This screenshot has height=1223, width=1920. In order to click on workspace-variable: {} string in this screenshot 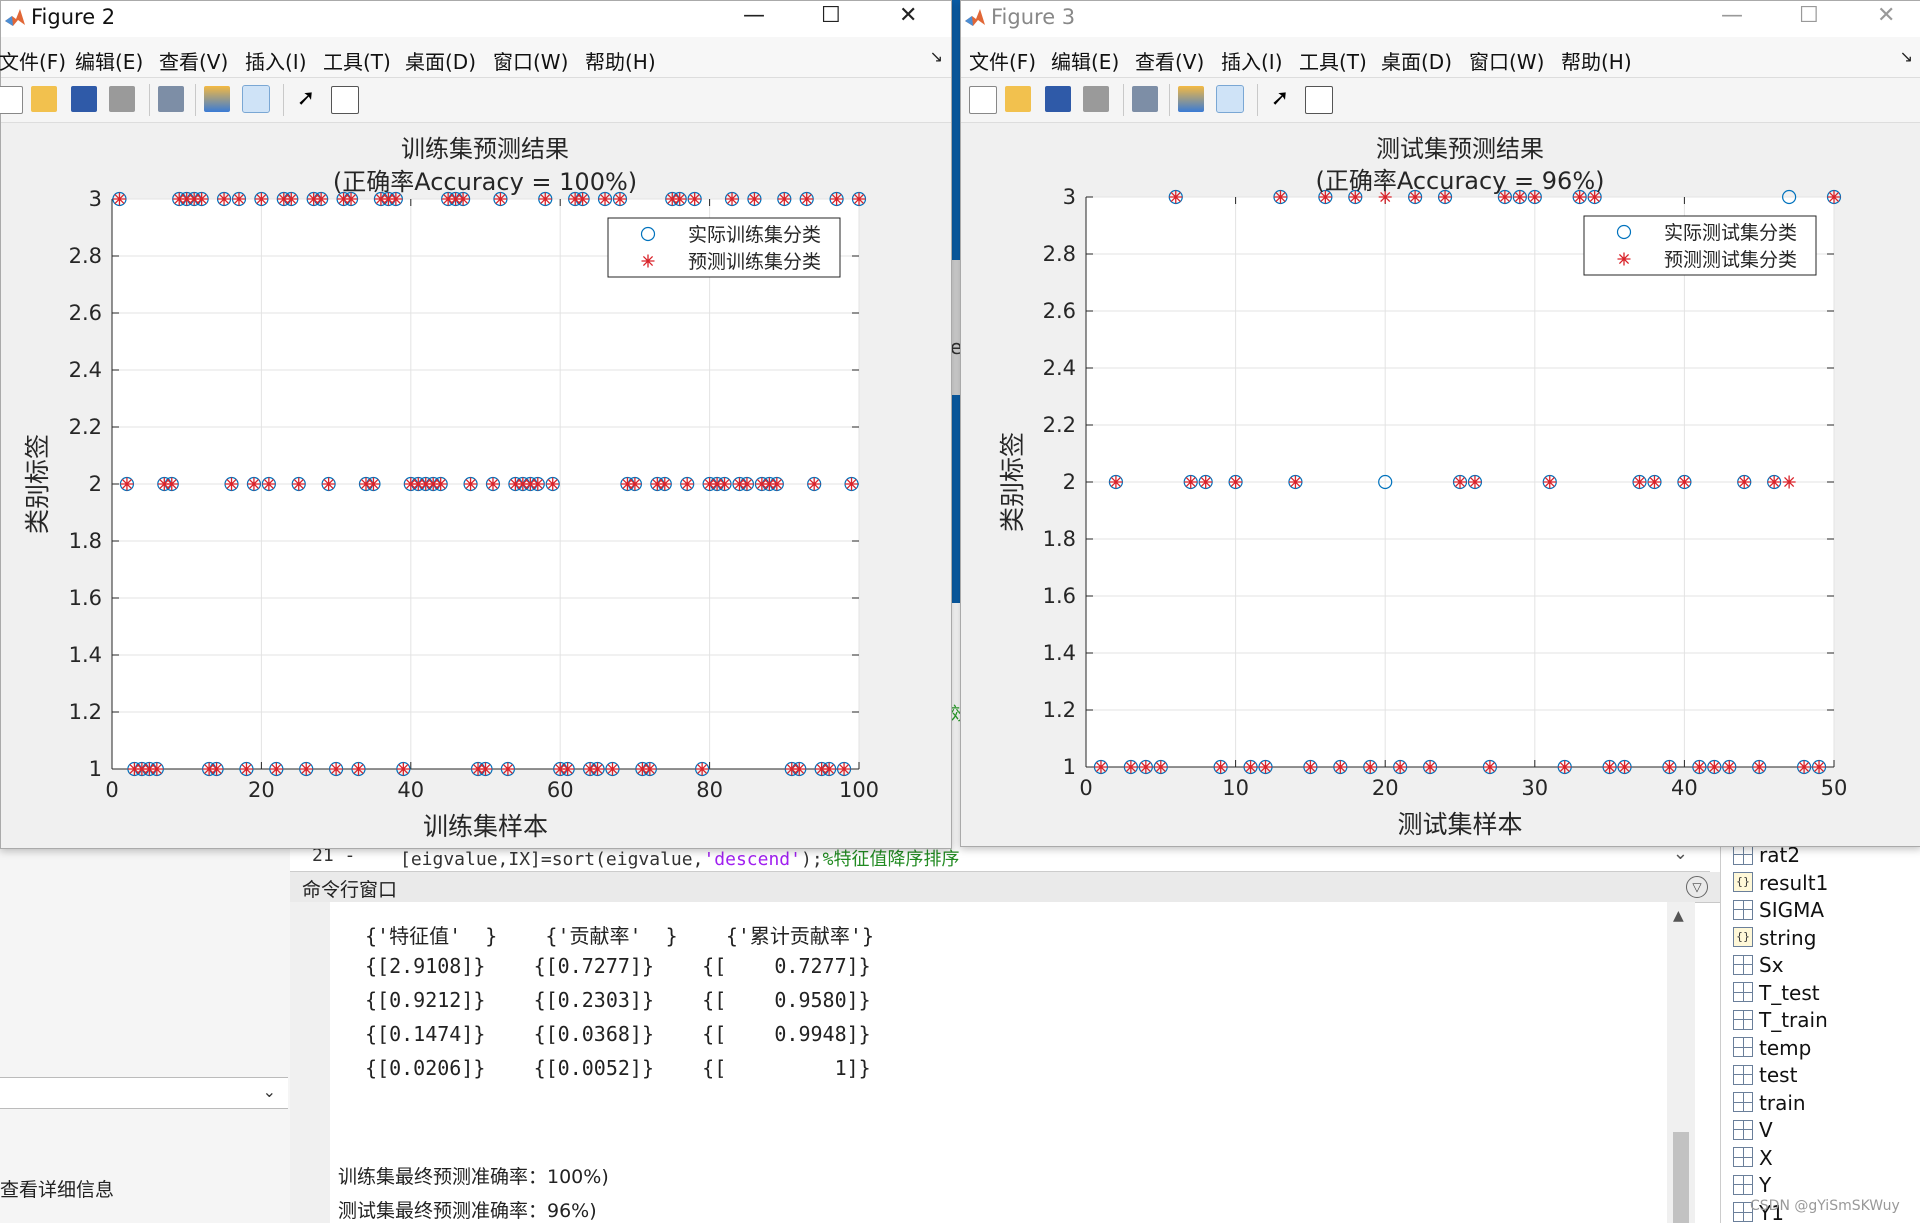, I will do `click(1774, 939)`.